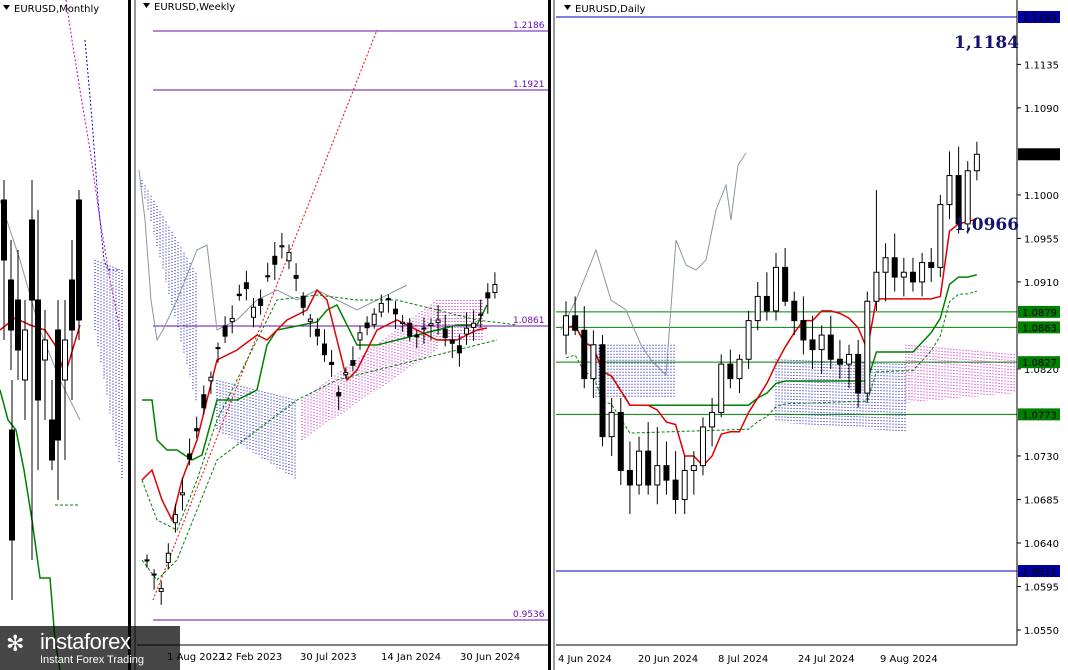 The height and width of the screenshot is (670, 1068). I want to click on monthly-senkou-b-line, so click(101, 155).